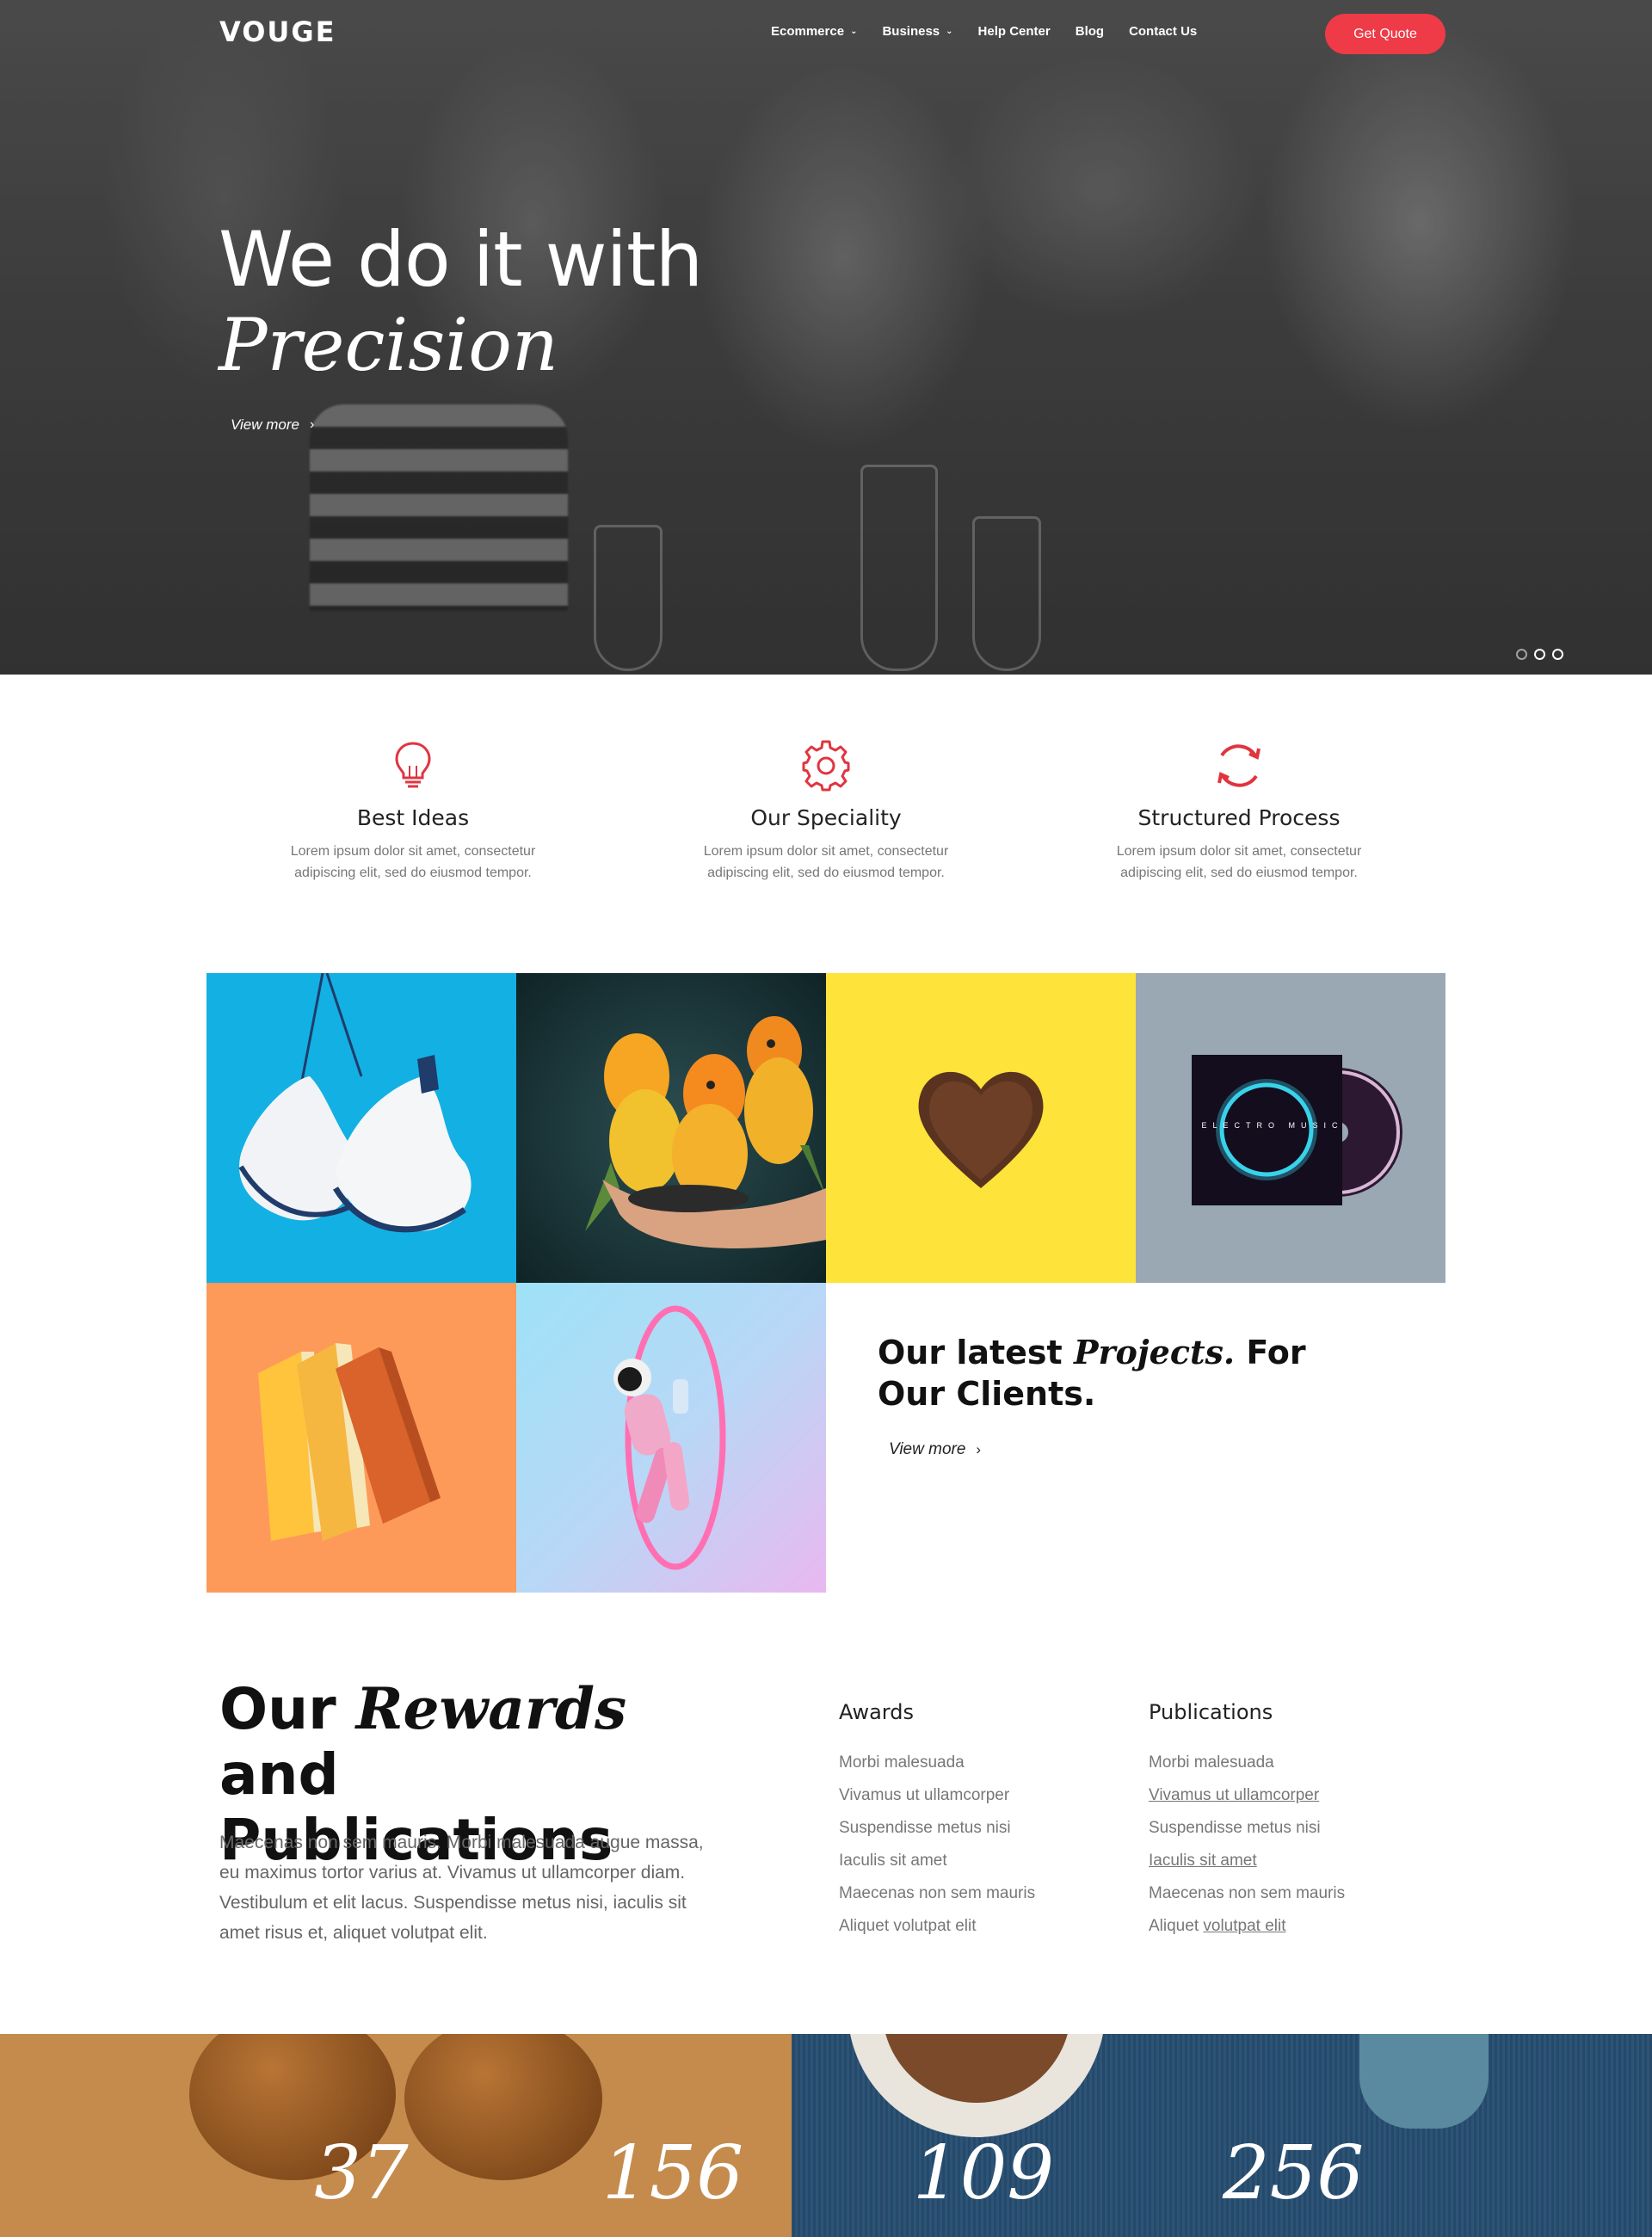 Image resolution: width=1652 pixels, height=2237 pixels. Describe the element at coordinates (1211, 1762) in the screenshot. I see `publications-item-text: Morbi malesuada` at that location.